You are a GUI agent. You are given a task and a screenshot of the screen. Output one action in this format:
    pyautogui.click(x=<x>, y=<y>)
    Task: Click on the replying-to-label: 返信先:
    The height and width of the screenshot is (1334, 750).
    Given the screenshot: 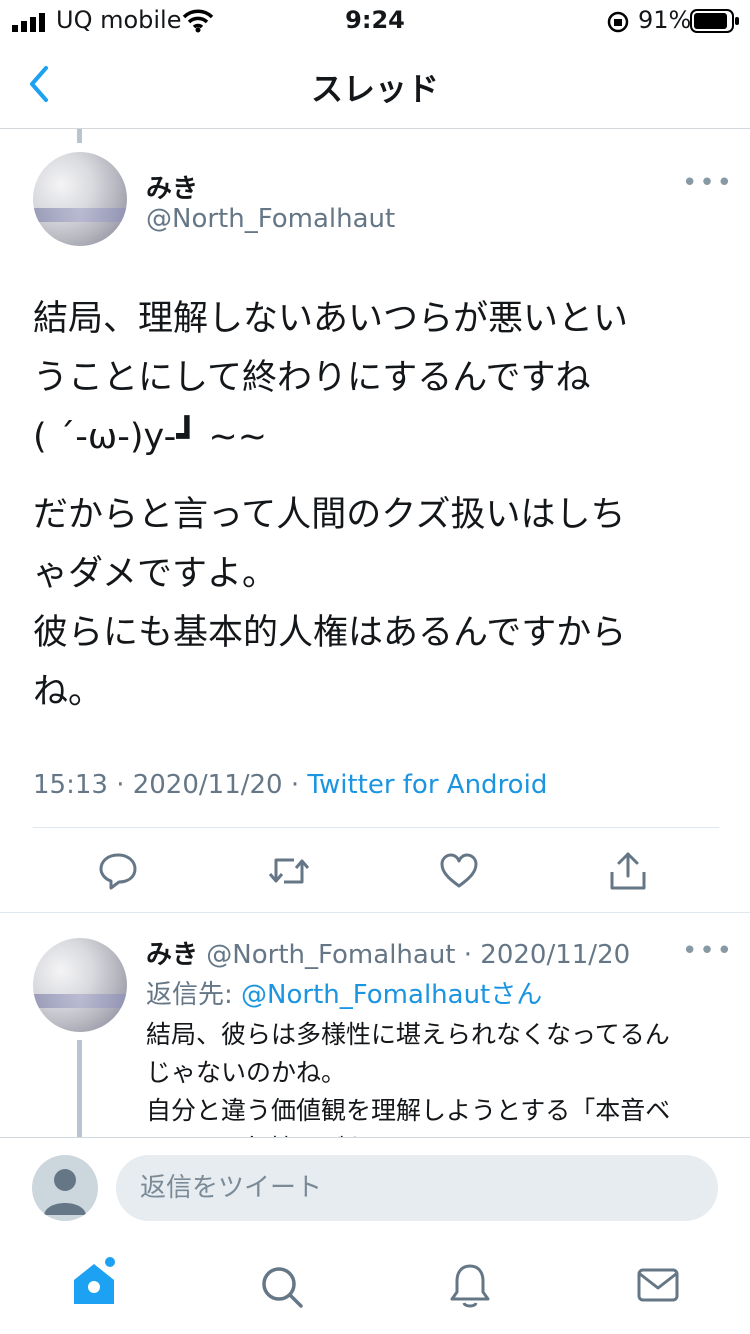 What is the action you would take?
    pyautogui.click(x=194, y=995)
    